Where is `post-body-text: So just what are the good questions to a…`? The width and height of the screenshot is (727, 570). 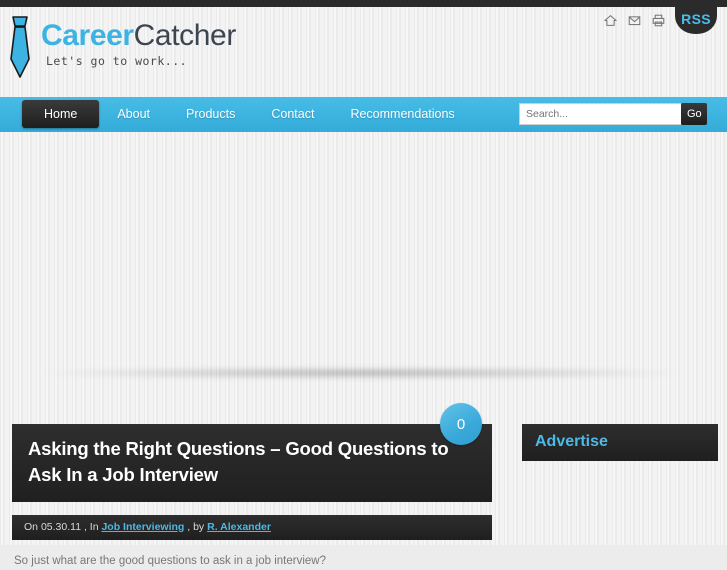
post-body-text: So just what are the good questions to a… is located at coordinates (170, 560).